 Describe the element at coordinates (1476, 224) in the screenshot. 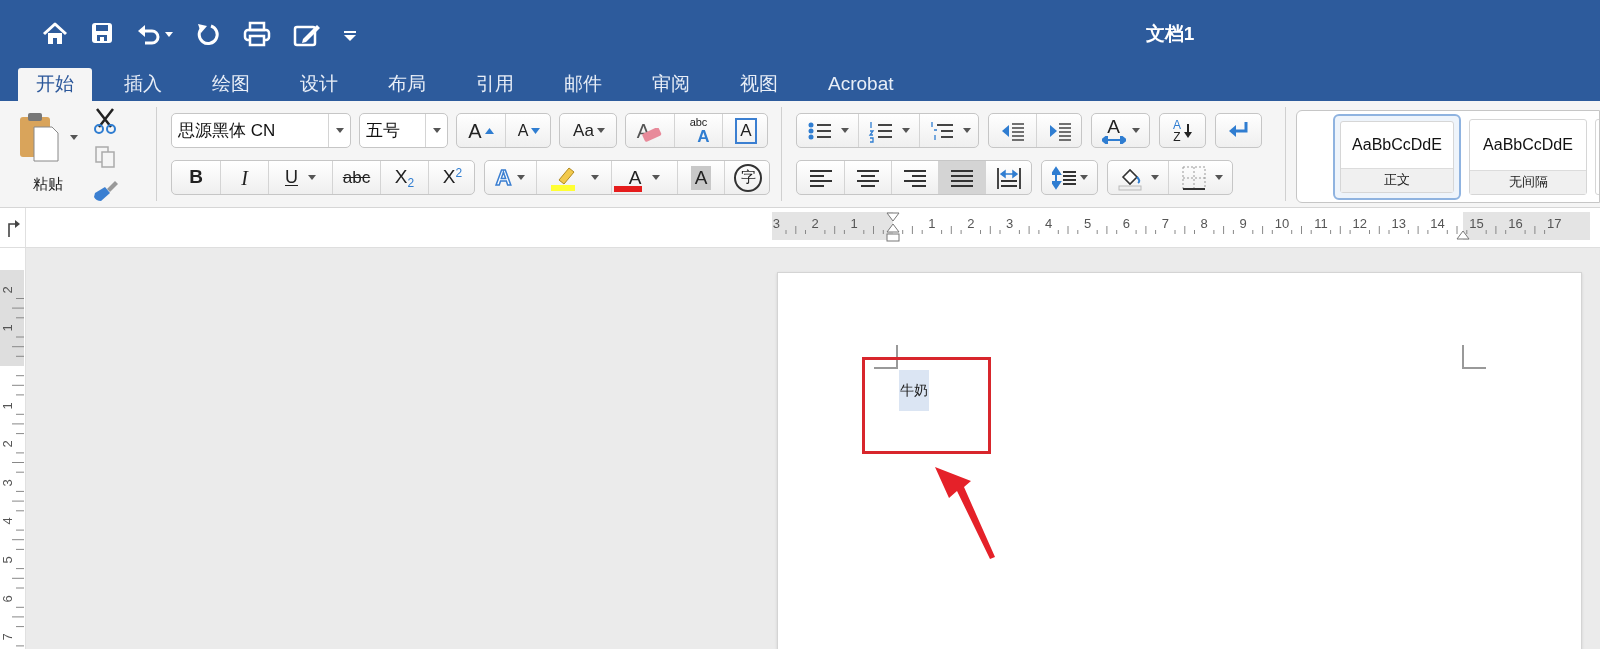

I see `ruler-number: 15` at that location.